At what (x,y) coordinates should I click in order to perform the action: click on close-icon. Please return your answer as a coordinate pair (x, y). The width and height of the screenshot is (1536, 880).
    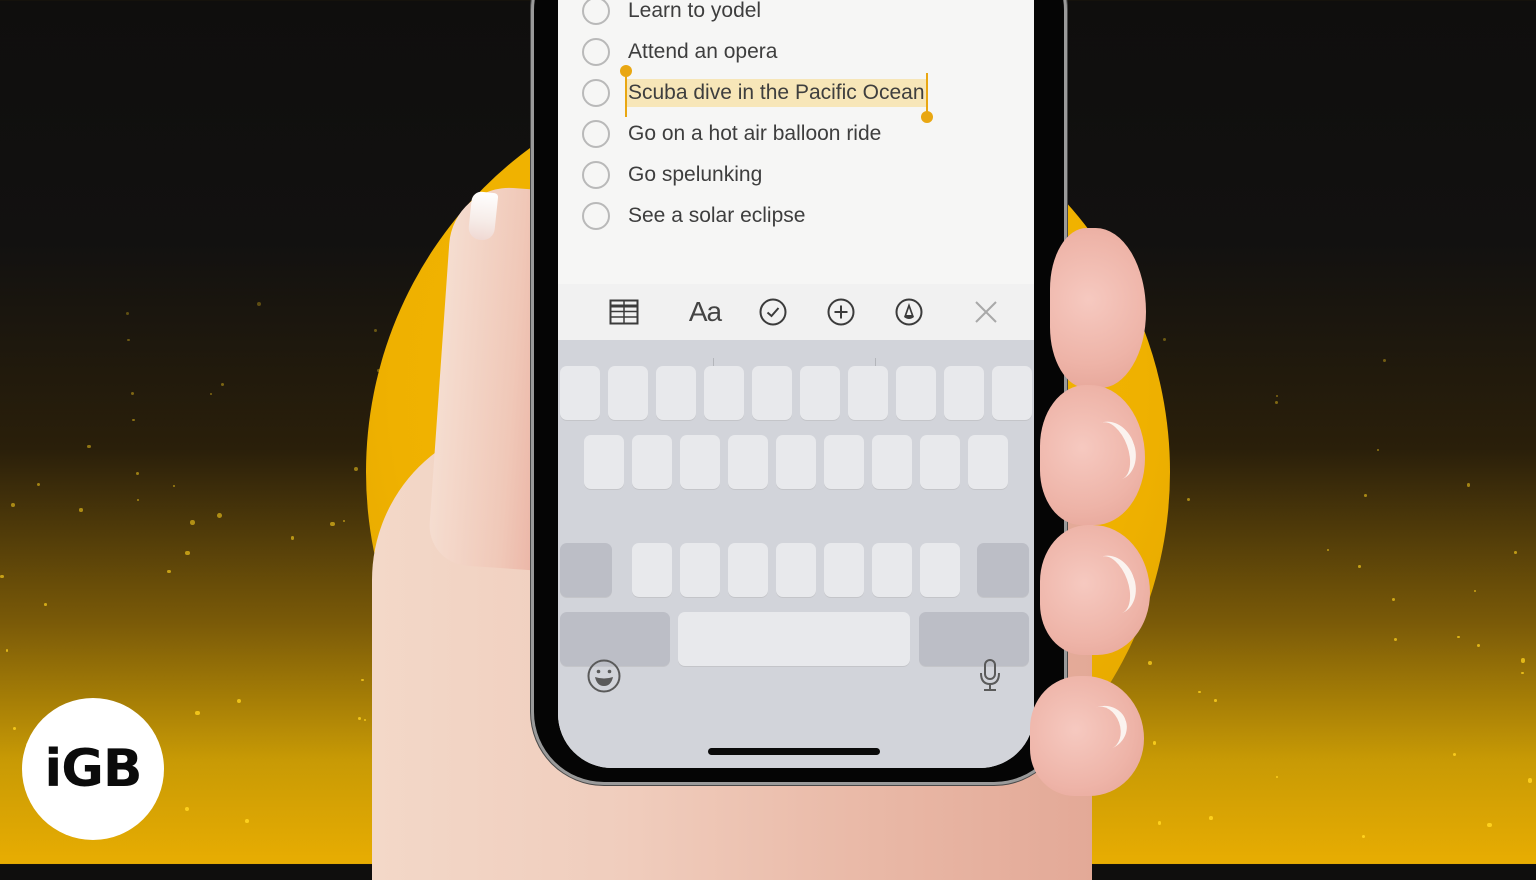
    Looking at the image, I should click on (986, 312).